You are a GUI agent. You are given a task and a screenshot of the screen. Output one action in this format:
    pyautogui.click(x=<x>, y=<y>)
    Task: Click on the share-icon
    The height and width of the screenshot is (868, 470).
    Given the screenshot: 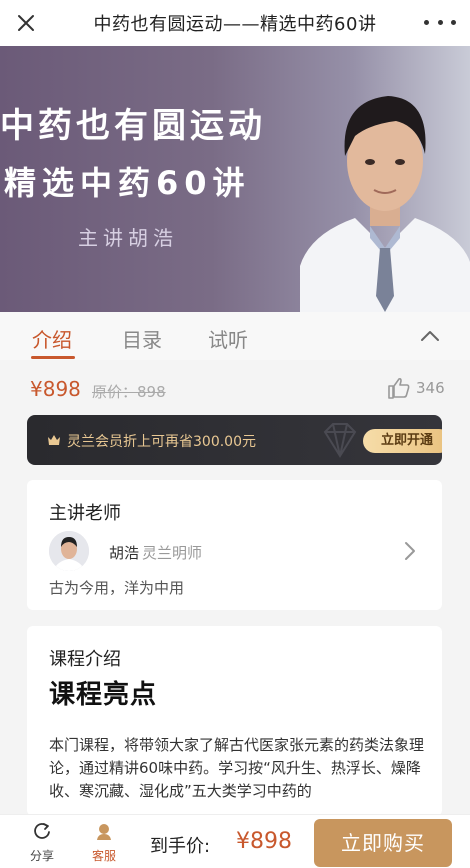 What is the action you would take?
    pyautogui.click(x=42, y=831)
    